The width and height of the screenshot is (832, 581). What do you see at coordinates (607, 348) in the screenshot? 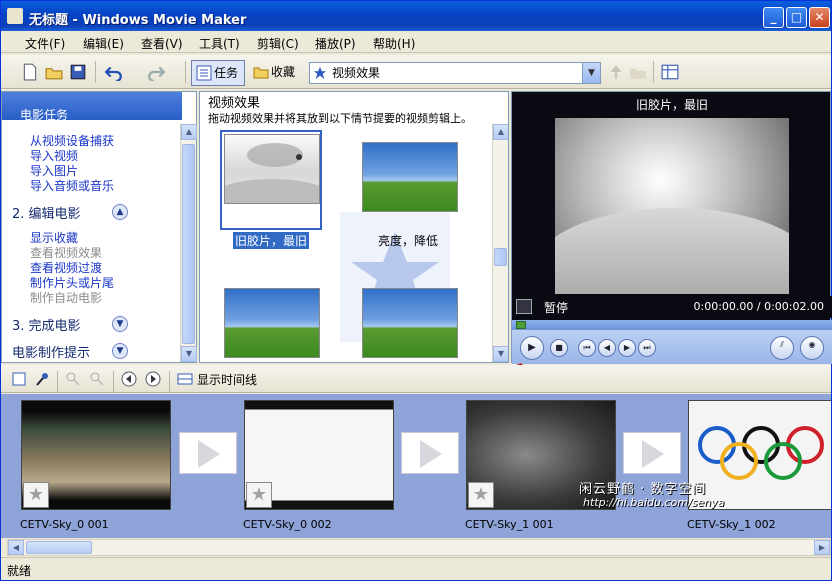
I see `rewind-icon: ◀` at bounding box center [607, 348].